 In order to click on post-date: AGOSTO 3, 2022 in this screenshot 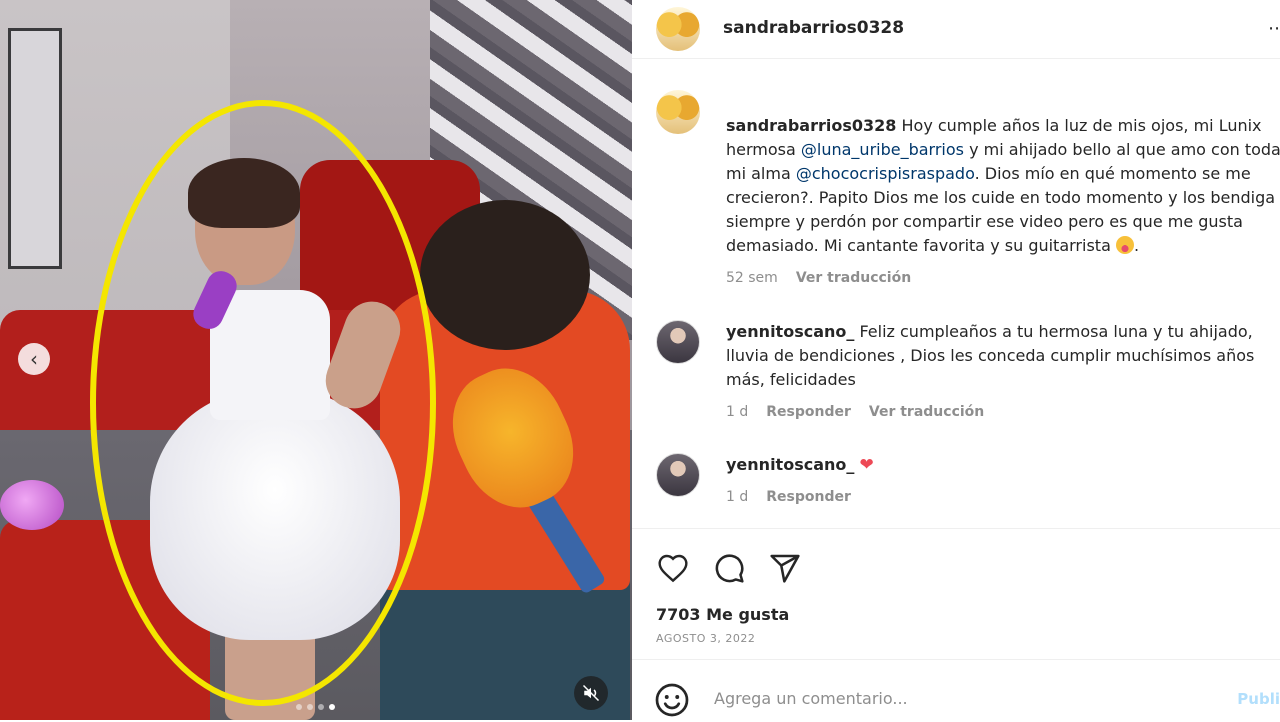, I will do `click(706, 638)`.